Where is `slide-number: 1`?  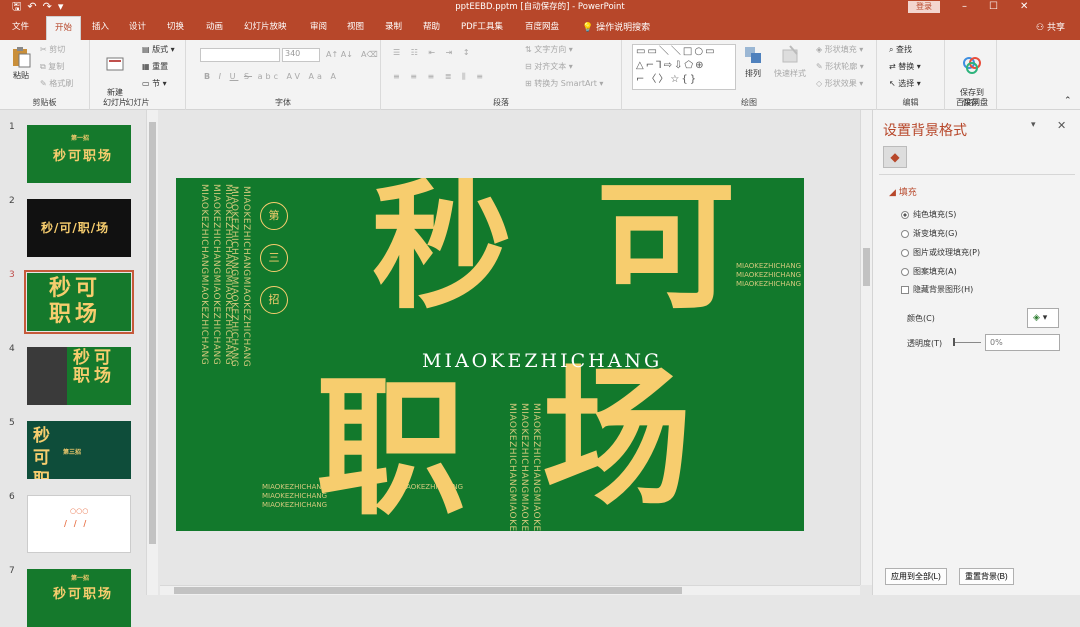 slide-number: 1 is located at coordinates (12, 127).